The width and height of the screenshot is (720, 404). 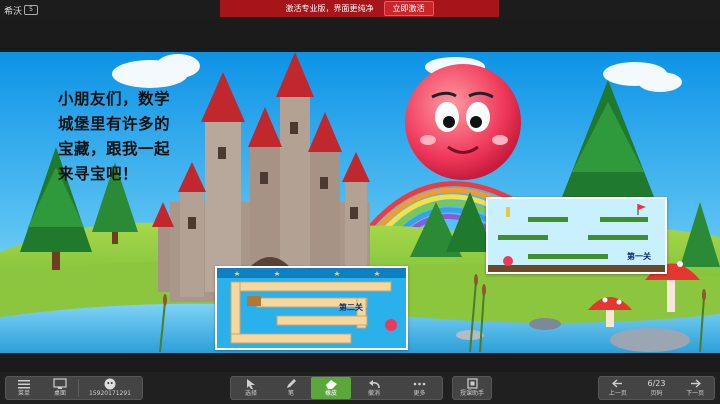 What do you see at coordinates (331, 383) in the screenshot?
I see `eraser-icon` at bounding box center [331, 383].